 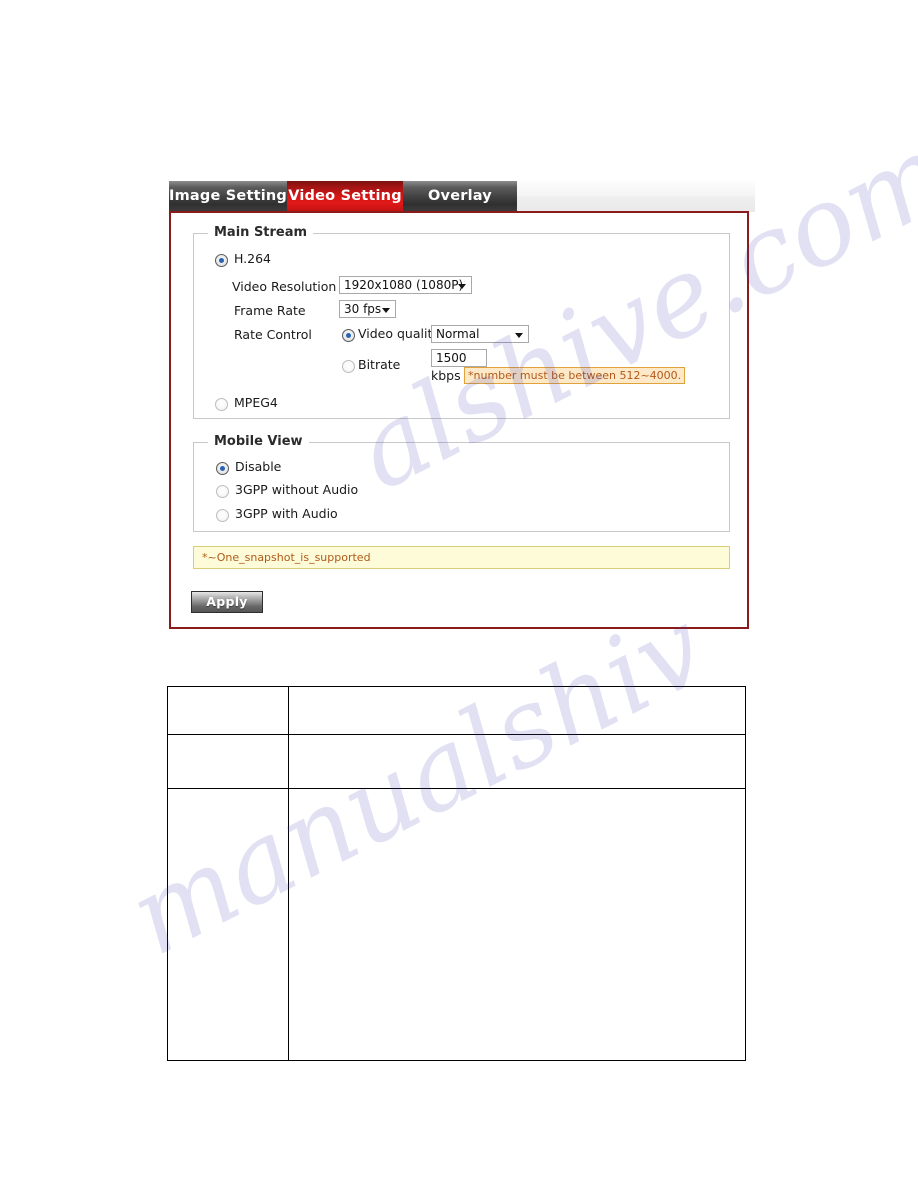 What do you see at coordinates (348, 366) in the screenshot?
I see `radio-bitrate` at bounding box center [348, 366].